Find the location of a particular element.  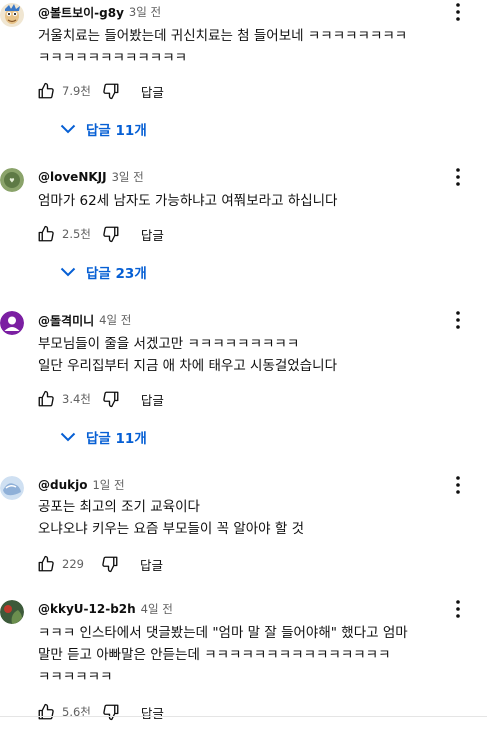

comment-actions: 5.6천 답글 is located at coordinates (100, 712).